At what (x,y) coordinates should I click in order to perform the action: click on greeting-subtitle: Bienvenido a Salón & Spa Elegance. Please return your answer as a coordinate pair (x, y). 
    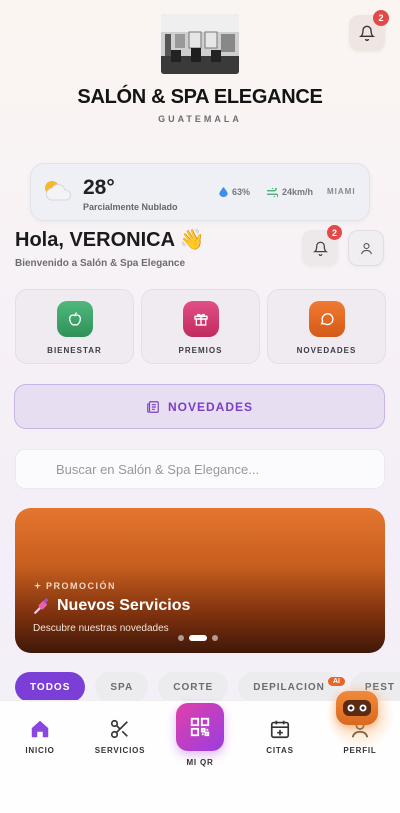
    Looking at the image, I should click on (100, 263).